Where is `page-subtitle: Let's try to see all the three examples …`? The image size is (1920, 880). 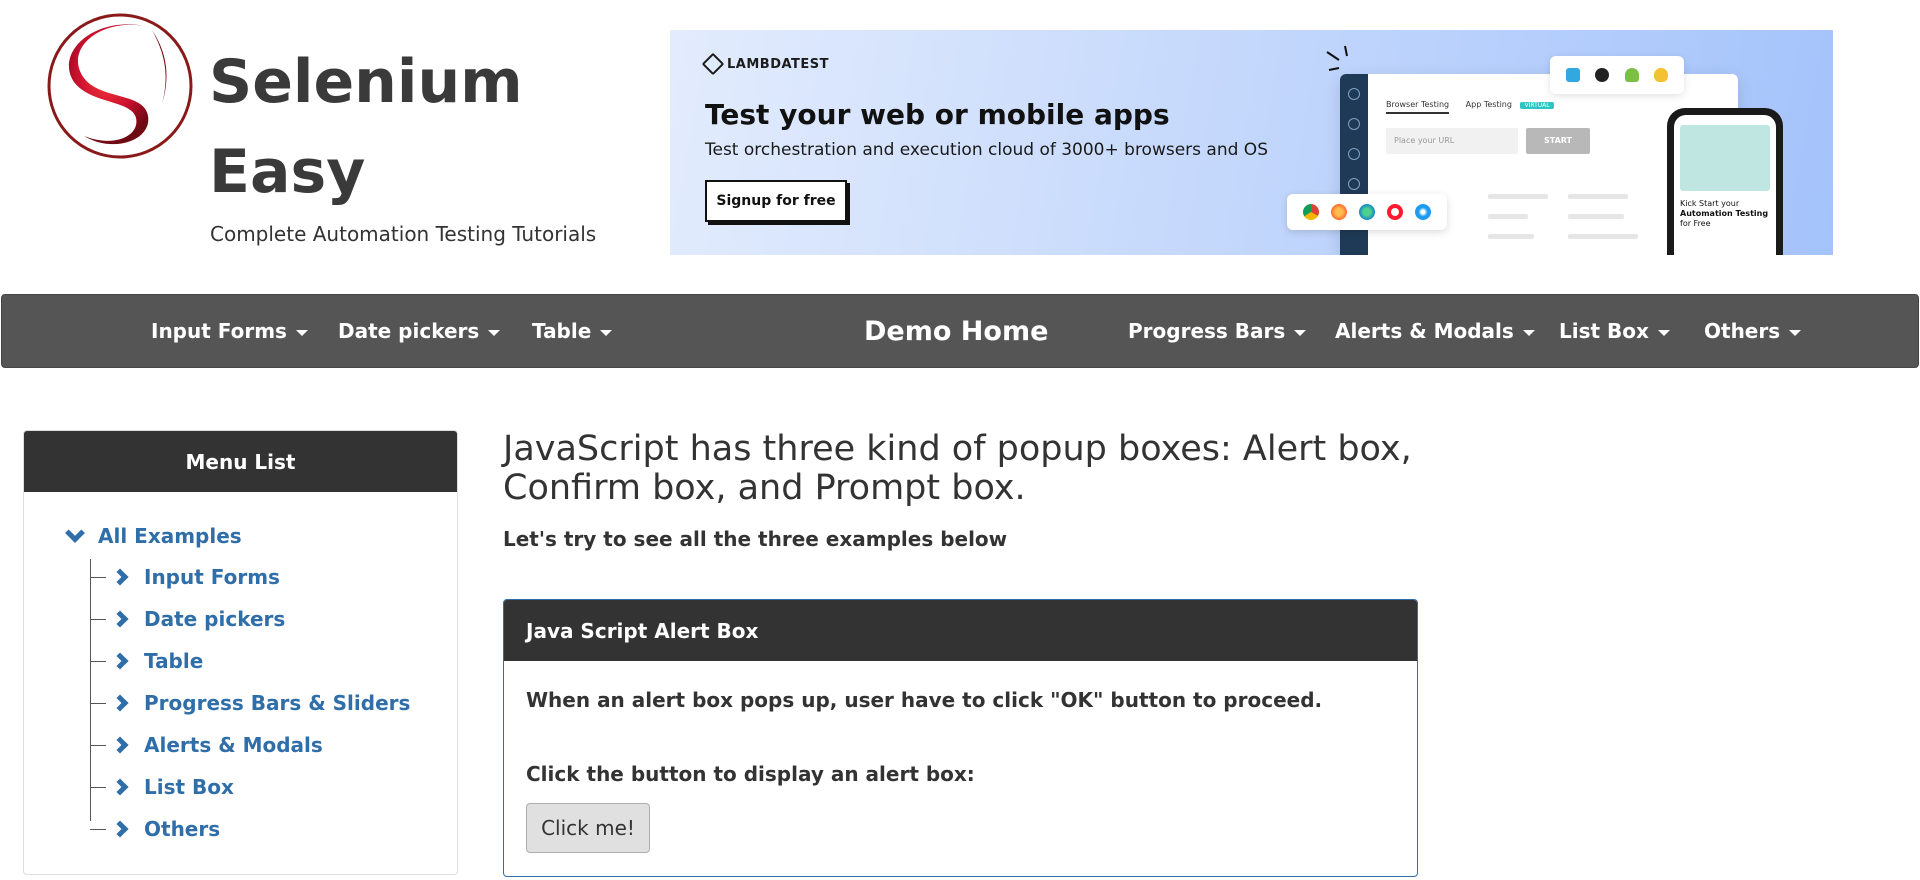 page-subtitle: Let's try to see all the three examples … is located at coordinates (755, 539).